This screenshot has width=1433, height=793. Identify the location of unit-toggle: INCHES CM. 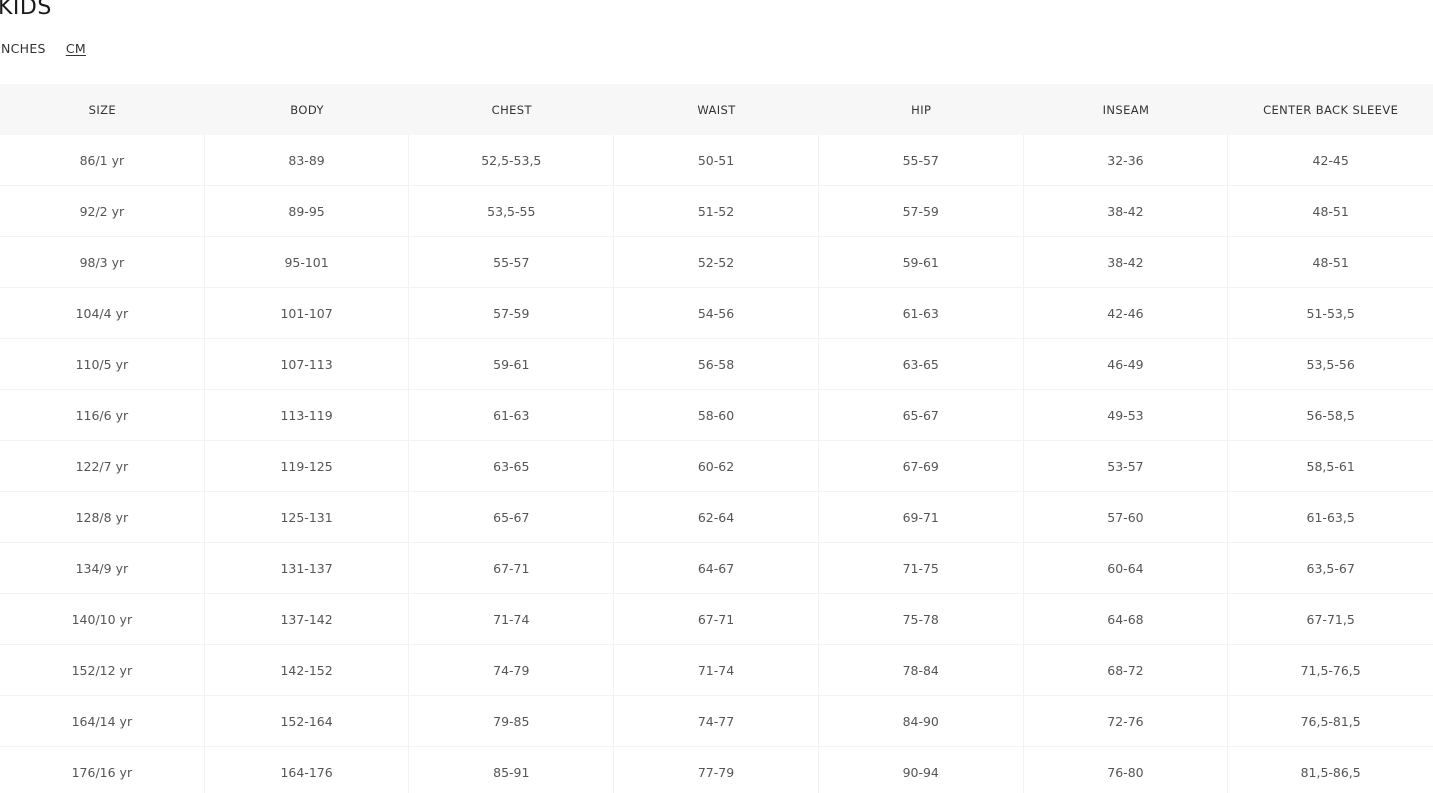
(43, 49).